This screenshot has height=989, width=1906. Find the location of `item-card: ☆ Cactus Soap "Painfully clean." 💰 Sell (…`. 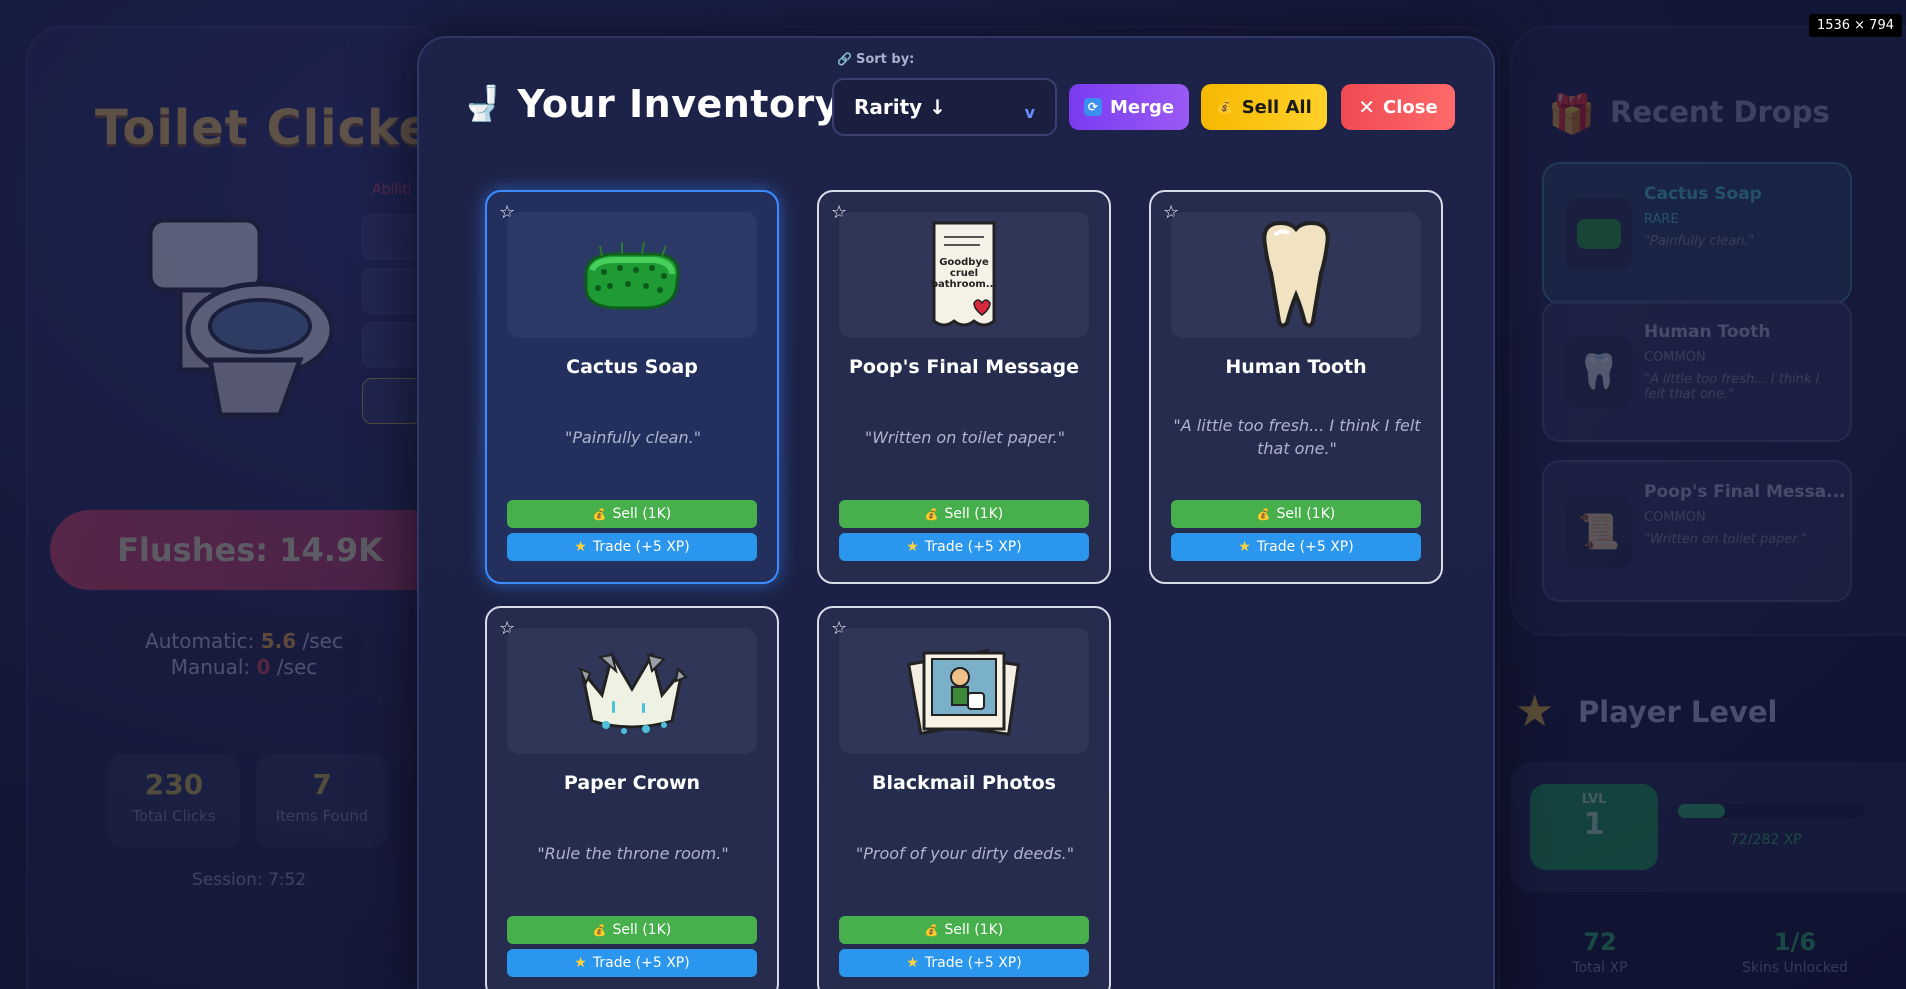

item-card: ☆ Cactus Soap "Painfully clean." 💰 Sell (… is located at coordinates (632, 387).